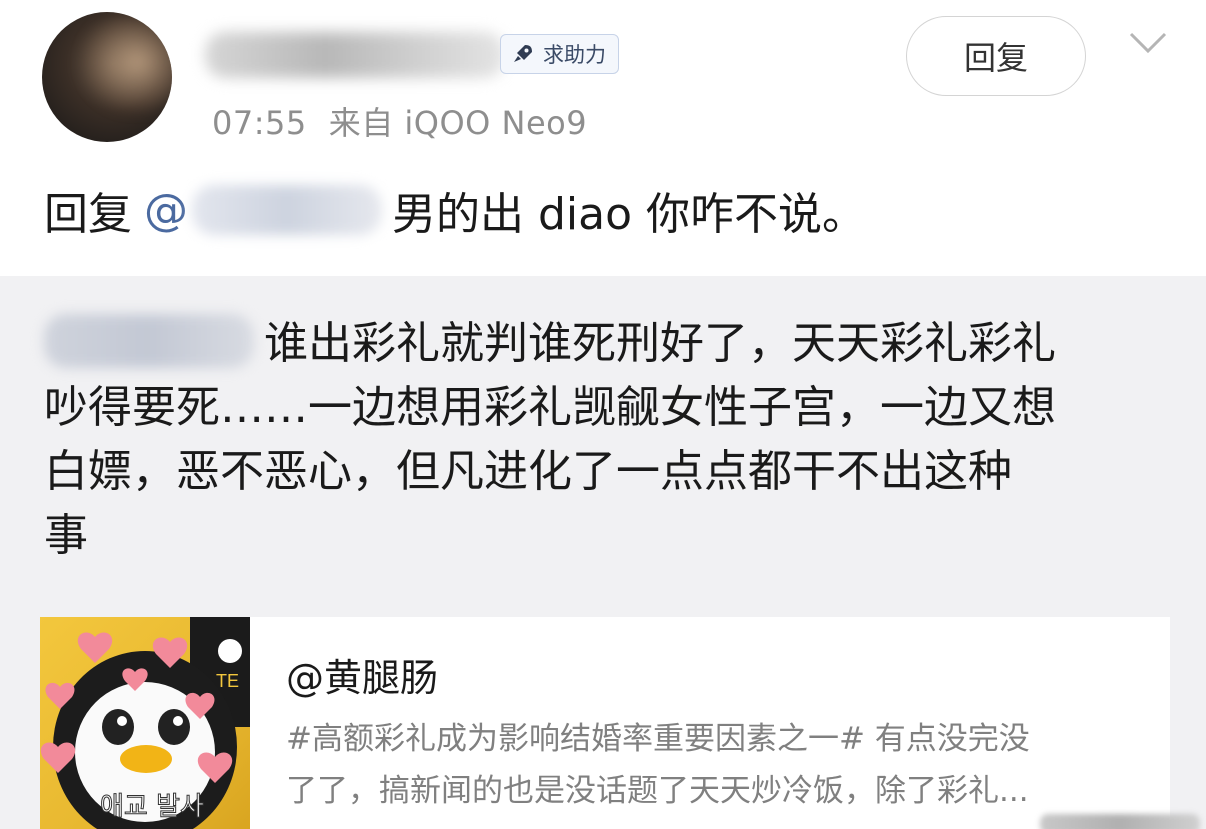 The height and width of the screenshot is (829, 1206). Describe the element at coordinates (550, 407) in the screenshot. I see `quote-line: 吵得要死……一边想用彩礼觊觎女性子宫，一边又想` at that location.